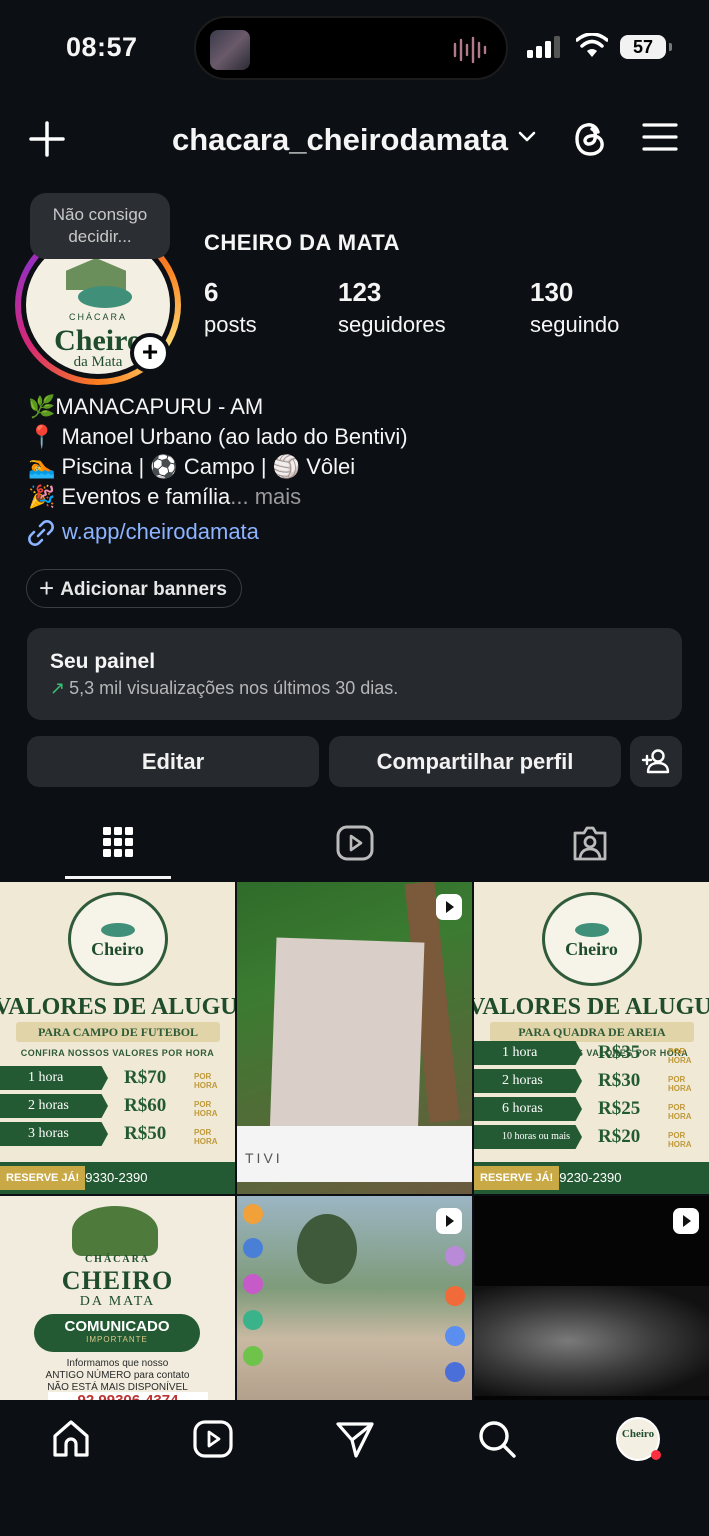 This screenshot has height=1536, width=709. I want to click on price-row-price: R$70, so click(145, 1077).